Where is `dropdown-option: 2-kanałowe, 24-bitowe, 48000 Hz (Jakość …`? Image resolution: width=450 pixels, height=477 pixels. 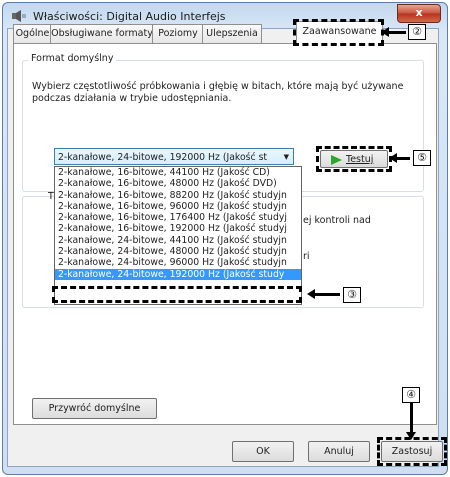 dropdown-option: 2-kanałowe, 24-bitowe, 48000 Hz (Jakość … is located at coordinates (178, 251).